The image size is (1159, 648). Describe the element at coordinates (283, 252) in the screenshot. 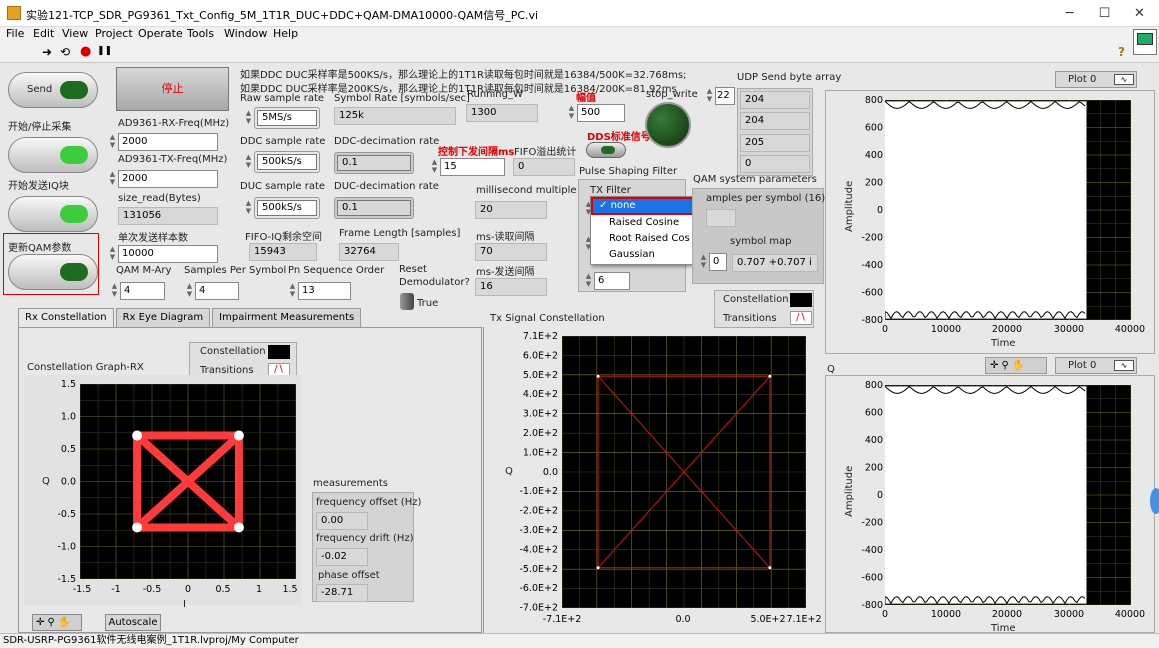

I see `fifo-indicator: 15943` at that location.